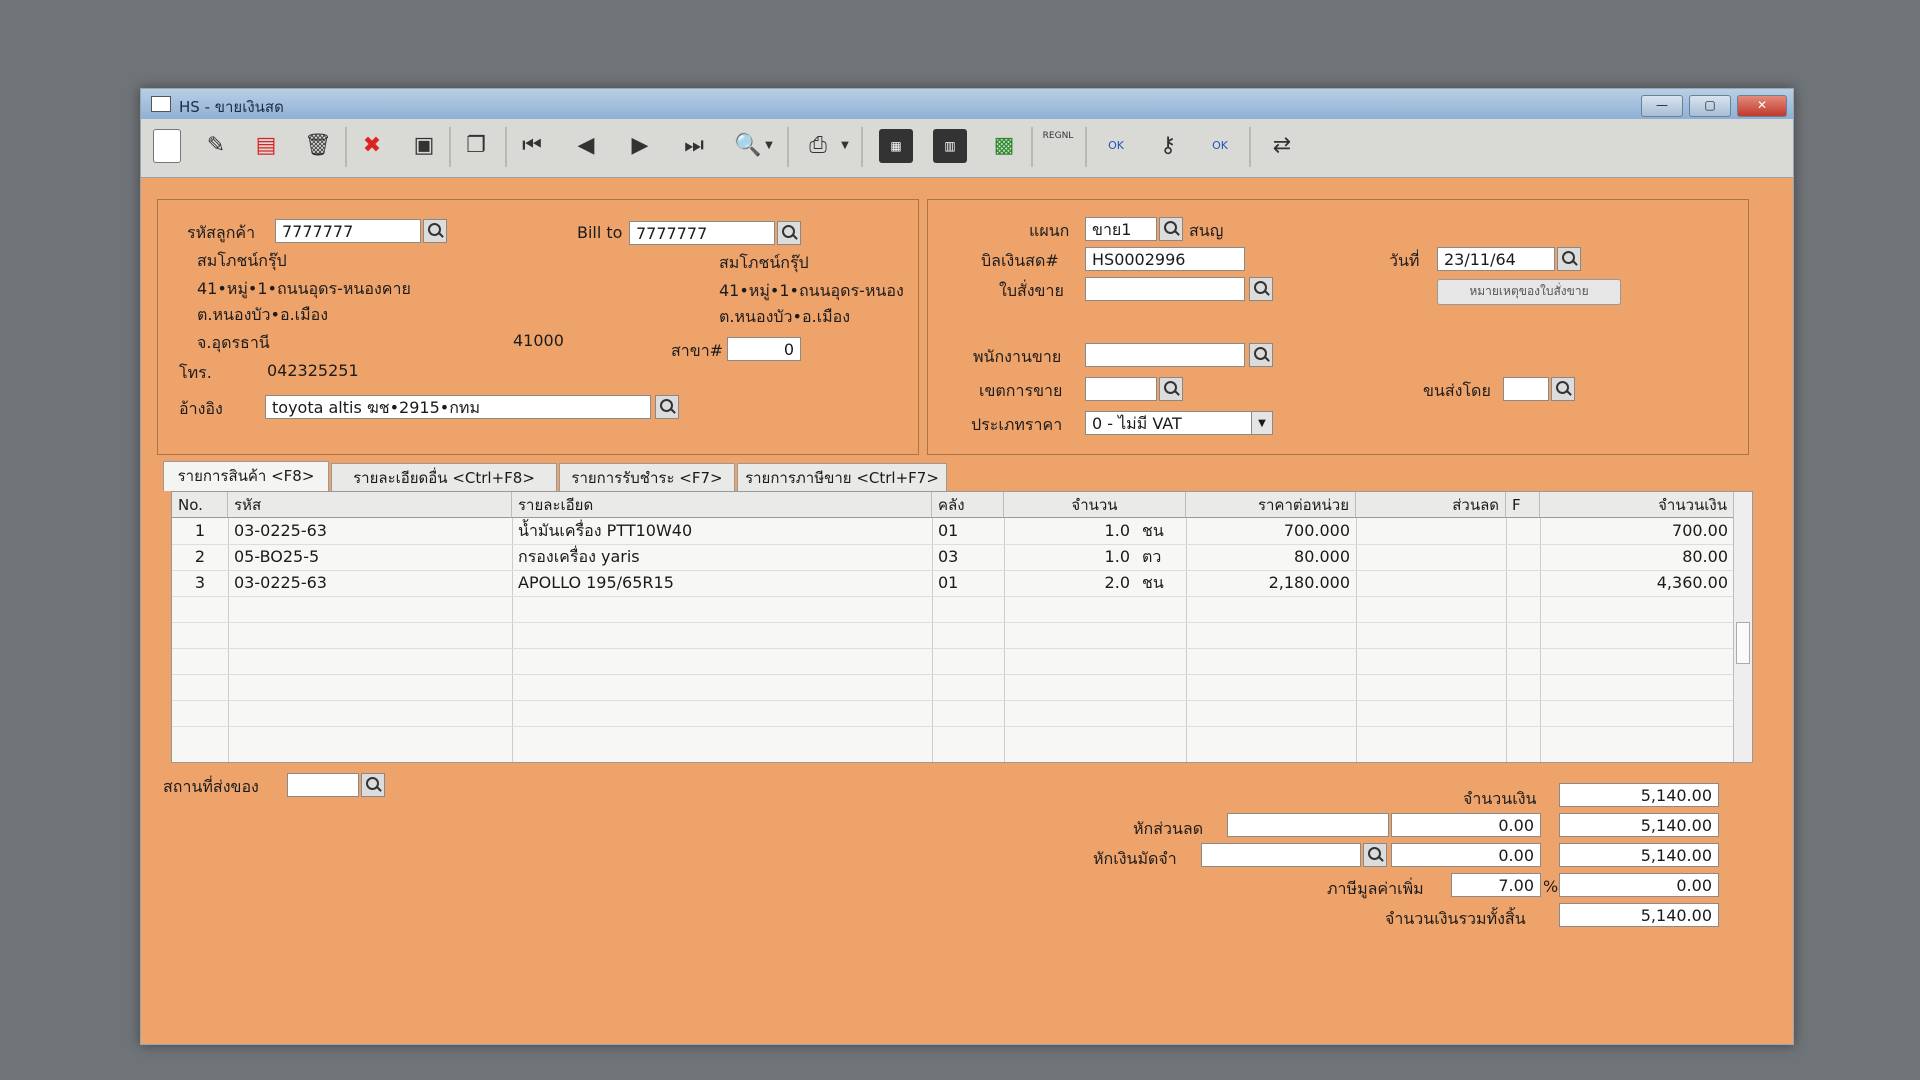 Image resolution: width=1920 pixels, height=1080 pixels. I want to click on discount-input, so click(1308, 825).